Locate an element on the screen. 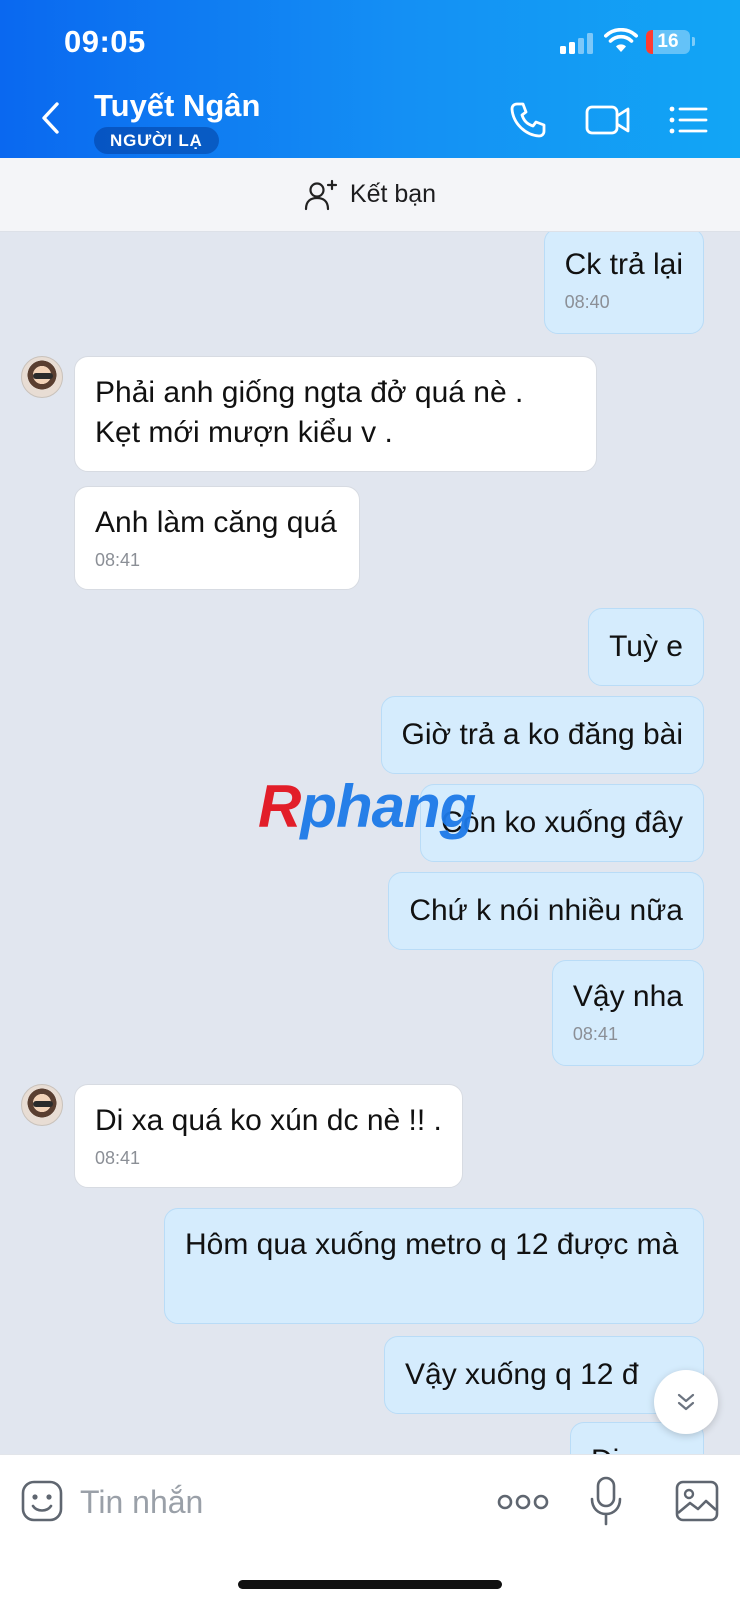  battery-level: 16 is located at coordinates (668, 41).